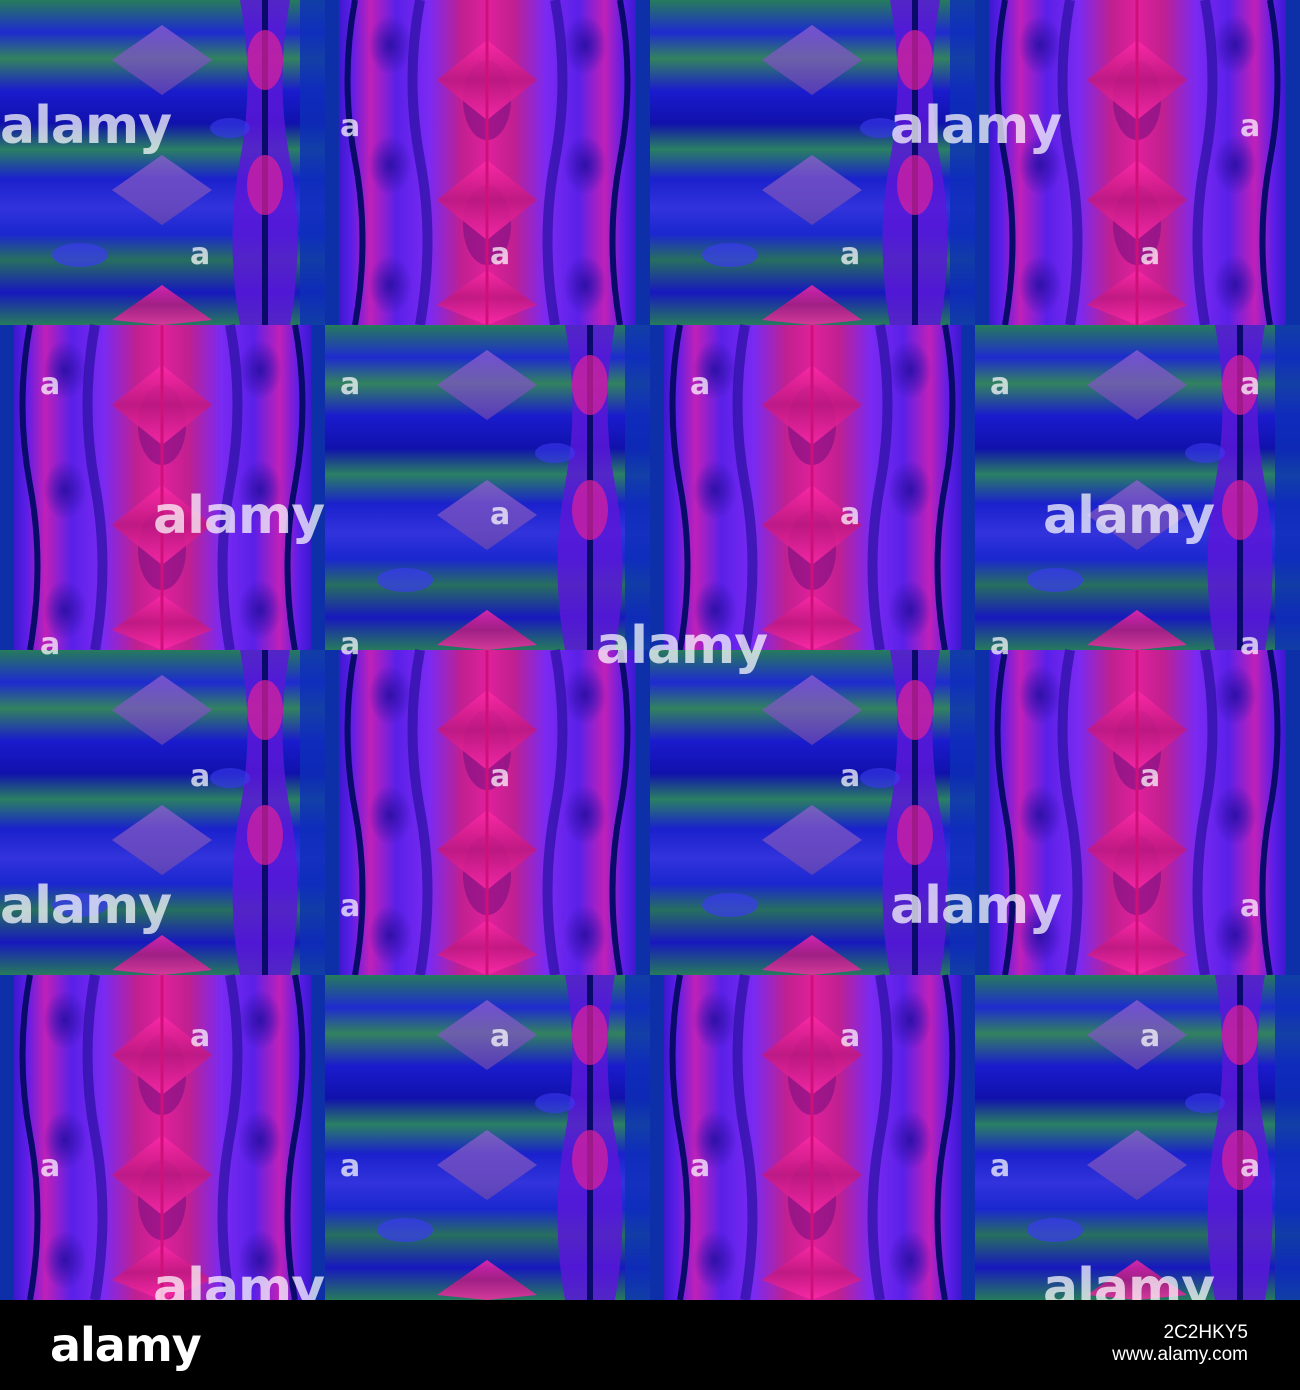  I want to click on image-id: 2C2HKY5, so click(1206, 1332).